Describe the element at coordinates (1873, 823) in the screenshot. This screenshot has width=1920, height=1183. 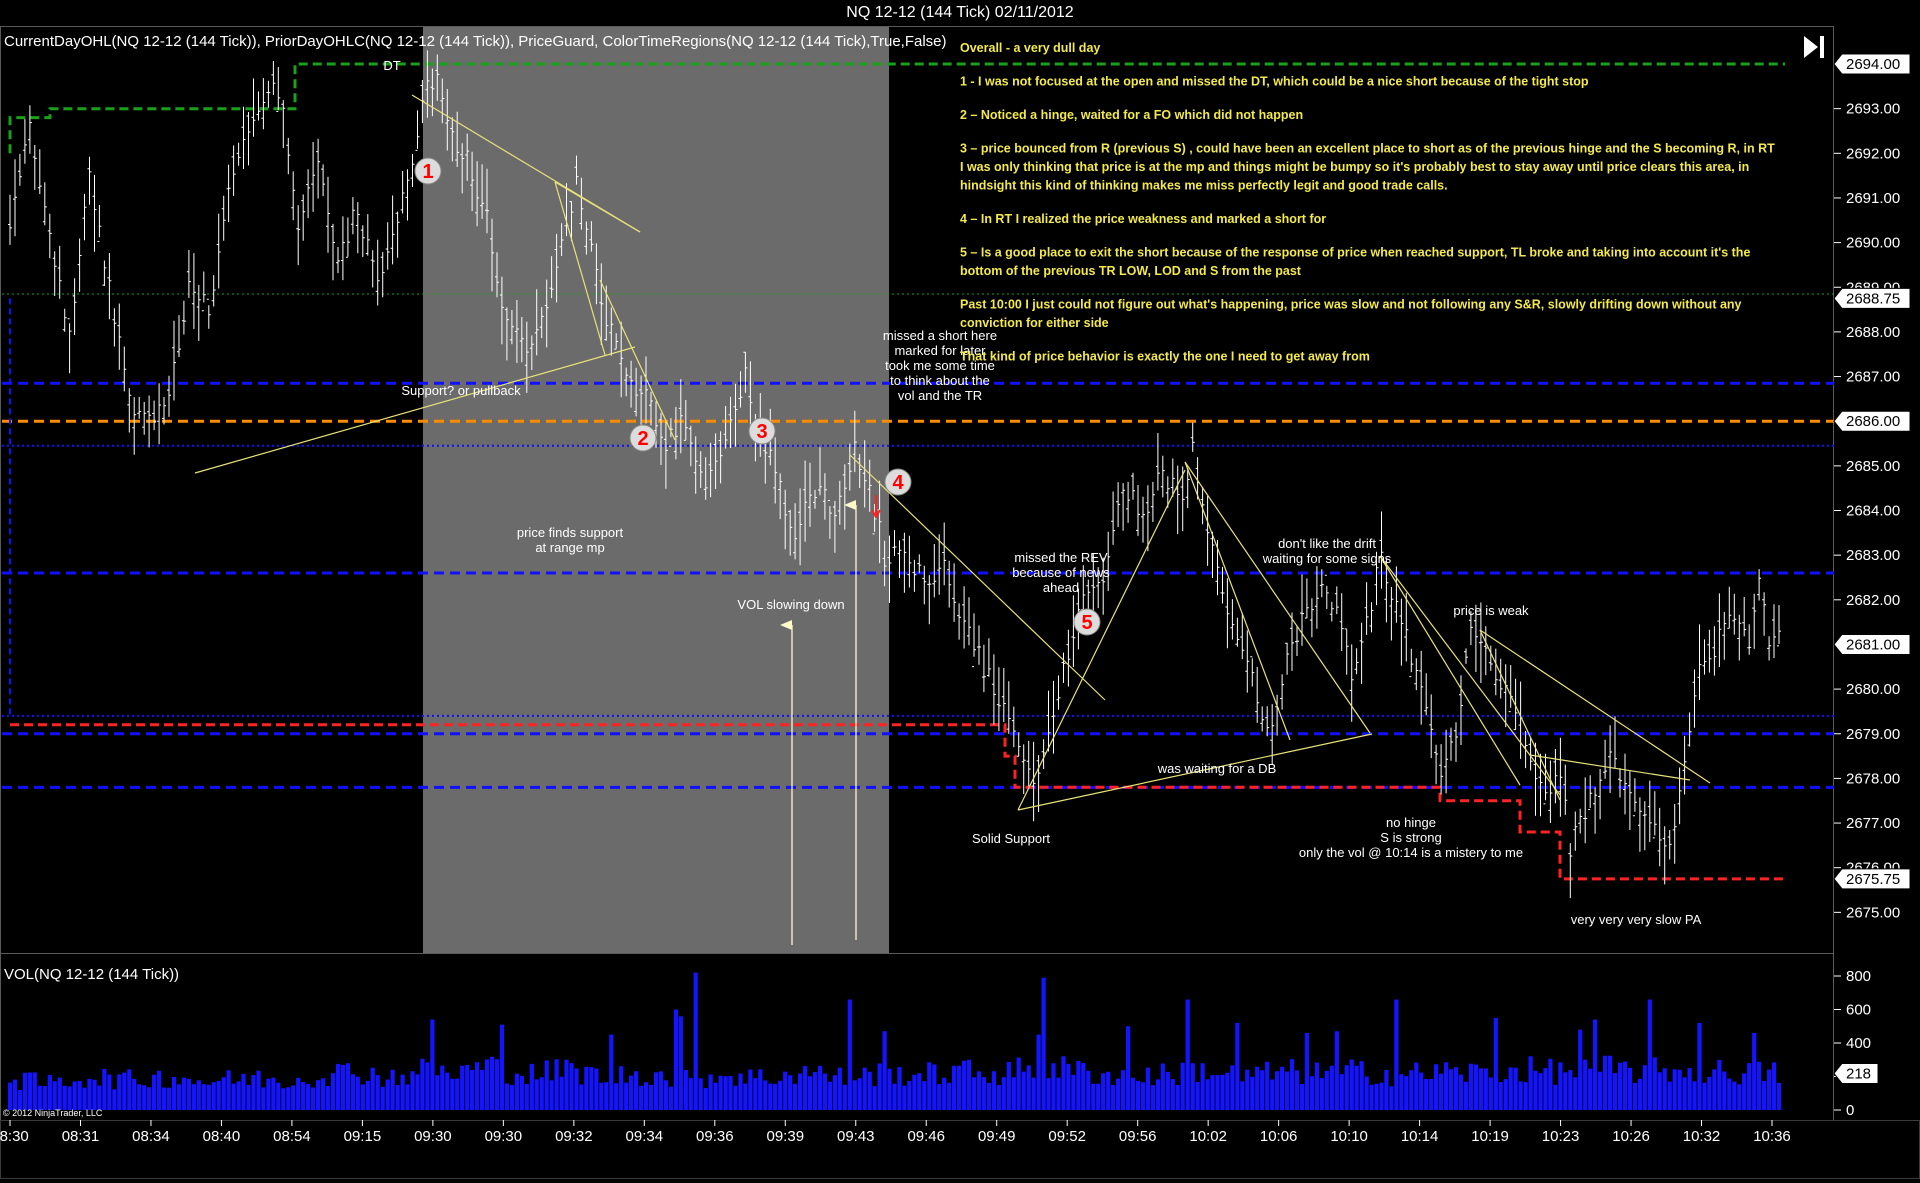
I see `price-tick-label: 2677.00` at that location.